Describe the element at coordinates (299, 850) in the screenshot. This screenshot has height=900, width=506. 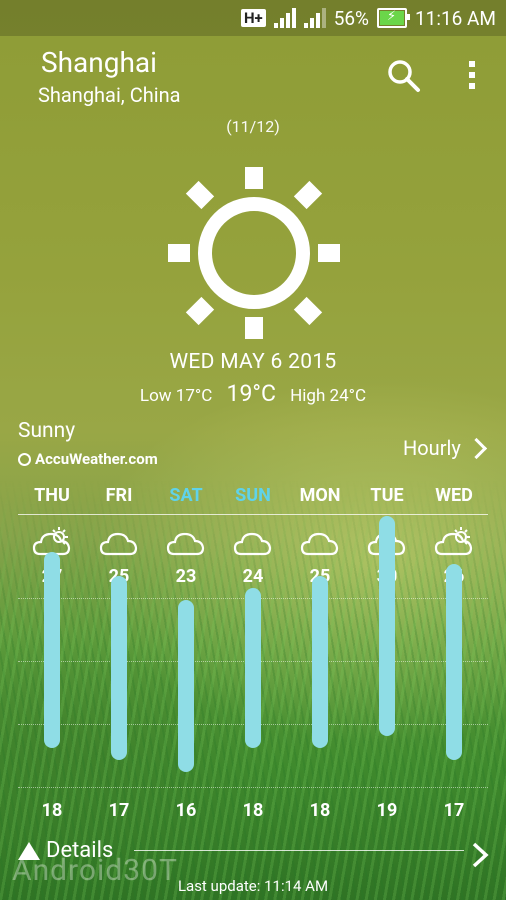
I see `details-divider` at that location.